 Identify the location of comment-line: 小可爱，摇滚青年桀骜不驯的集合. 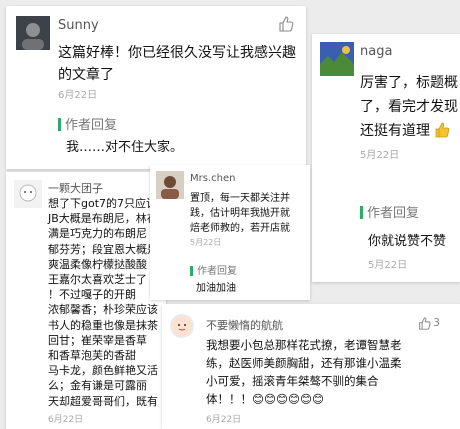
(292, 381).